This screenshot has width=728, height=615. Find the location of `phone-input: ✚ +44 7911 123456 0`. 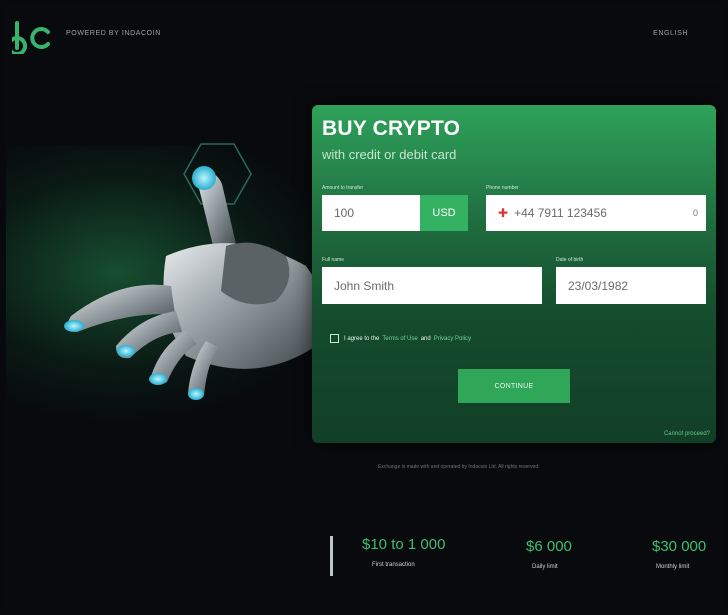

phone-input: ✚ +44 7911 123456 0 is located at coordinates (596, 213).